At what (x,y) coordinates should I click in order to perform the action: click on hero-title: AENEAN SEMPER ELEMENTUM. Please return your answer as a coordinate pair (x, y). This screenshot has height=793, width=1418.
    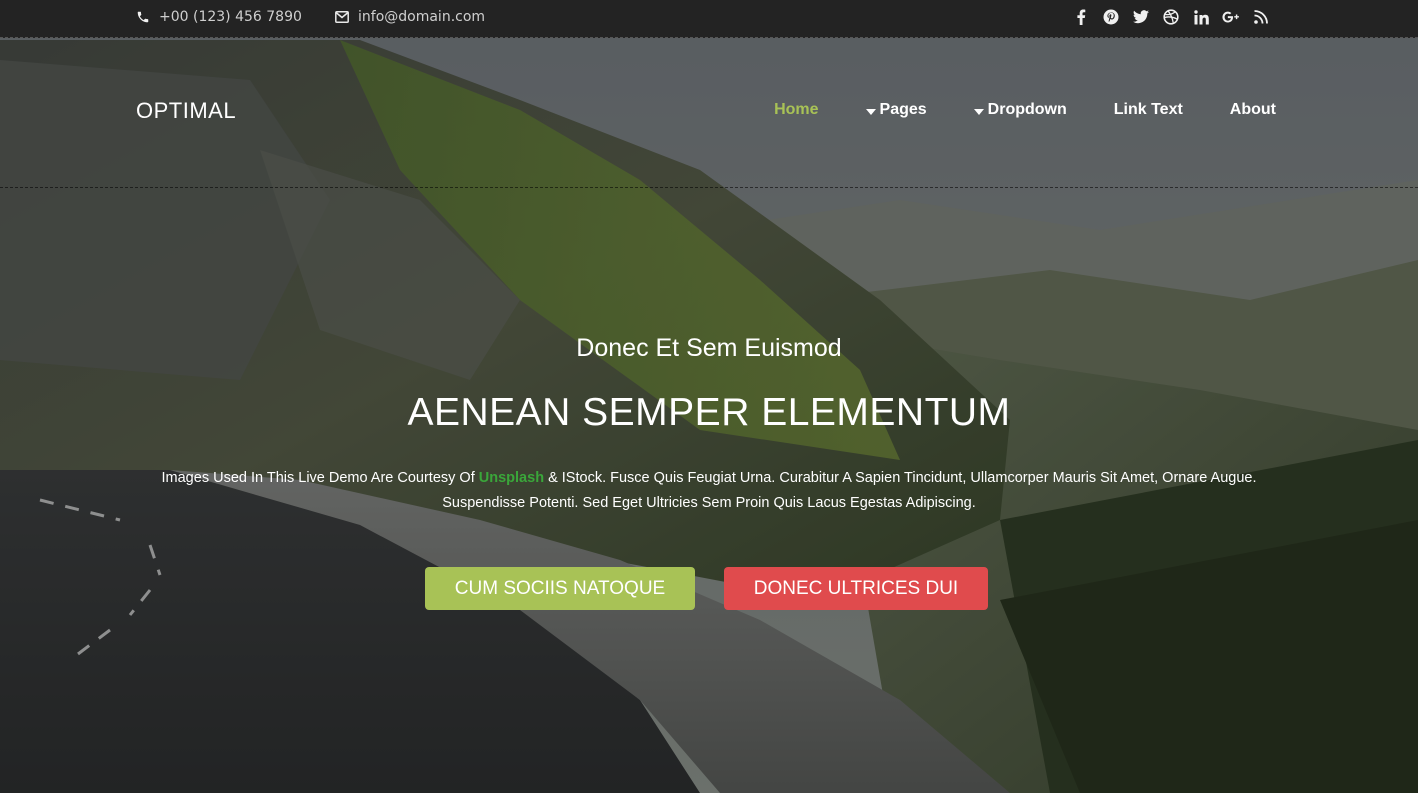
    Looking at the image, I should click on (709, 412).